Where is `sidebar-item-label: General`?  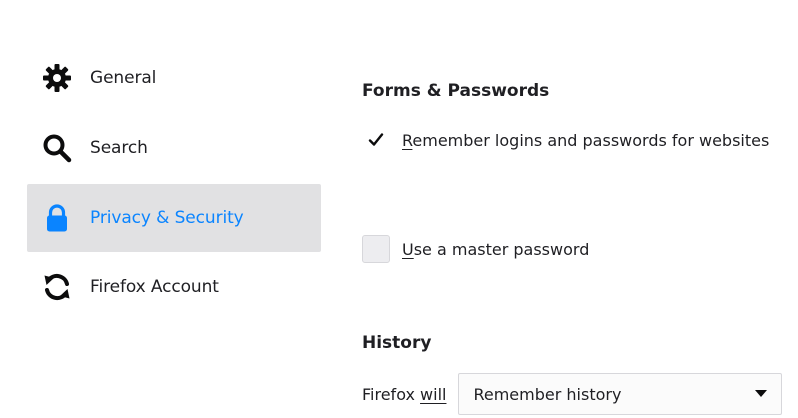 sidebar-item-label: General is located at coordinates (123, 78).